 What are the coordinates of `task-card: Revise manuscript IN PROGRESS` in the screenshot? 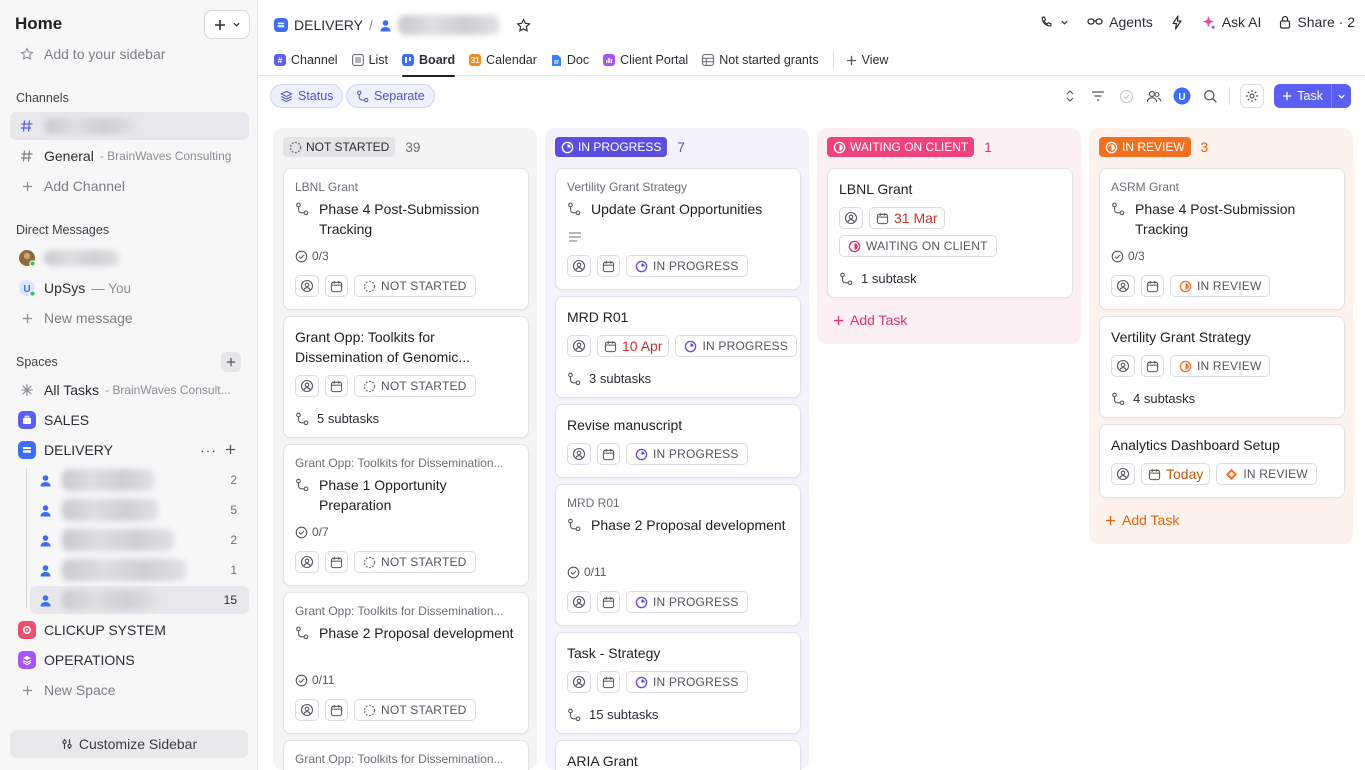 It's located at (678, 441).